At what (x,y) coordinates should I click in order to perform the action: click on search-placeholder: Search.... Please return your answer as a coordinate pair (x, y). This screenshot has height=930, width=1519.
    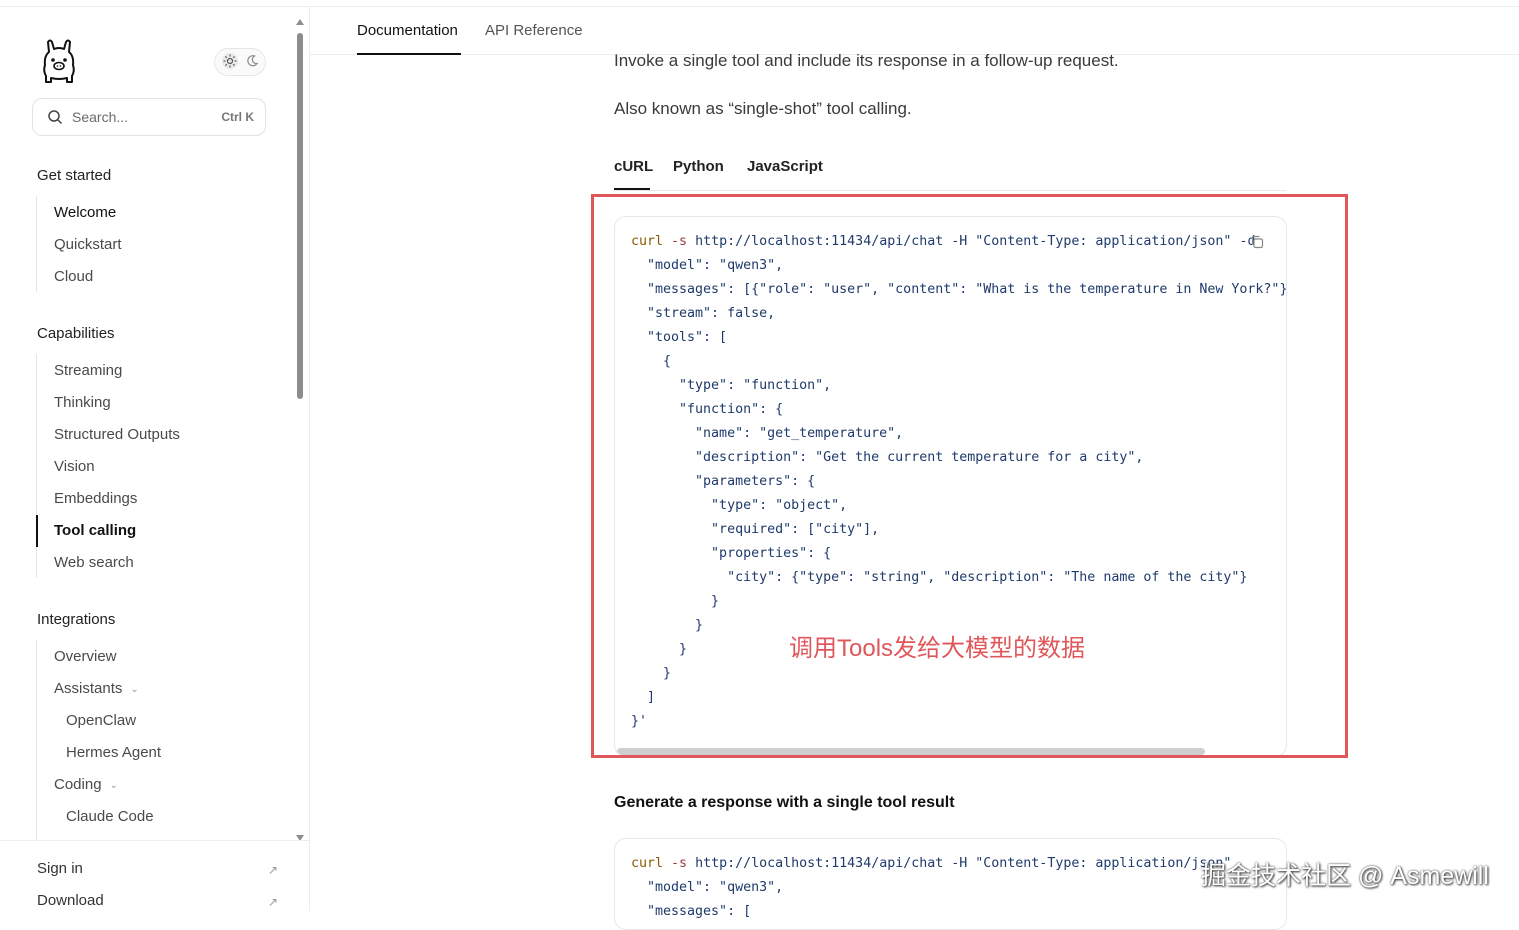
    Looking at the image, I should click on (100, 117).